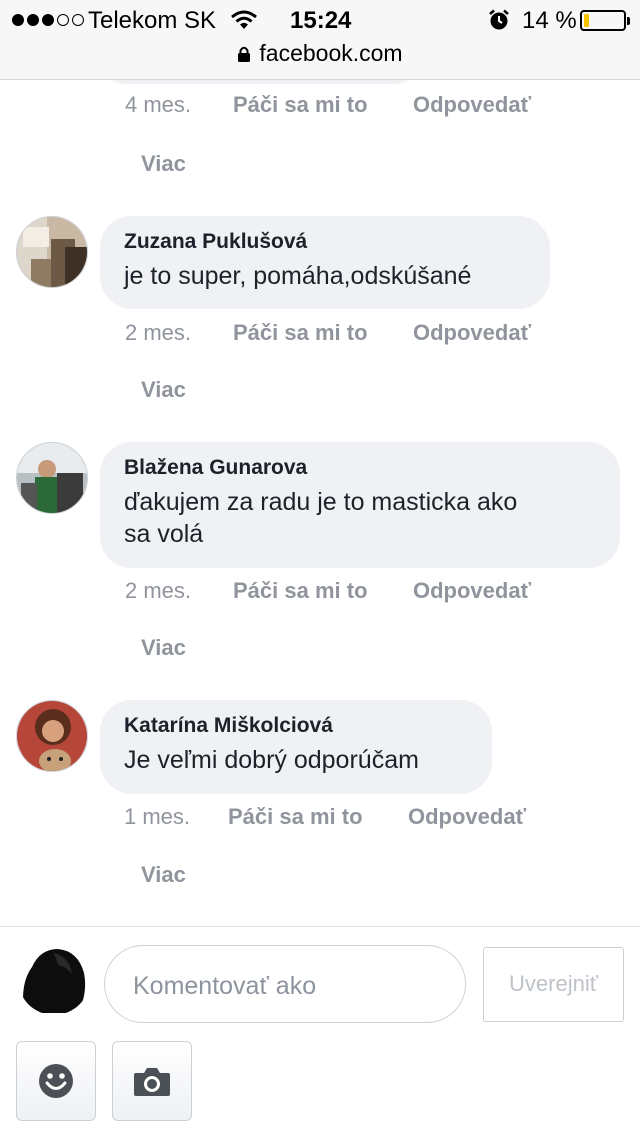 Image resolution: width=640 pixels, height=1136 pixels. I want to click on comment-actions: 4 mes. Páči sa mi to Odpovedať, so click(328, 105).